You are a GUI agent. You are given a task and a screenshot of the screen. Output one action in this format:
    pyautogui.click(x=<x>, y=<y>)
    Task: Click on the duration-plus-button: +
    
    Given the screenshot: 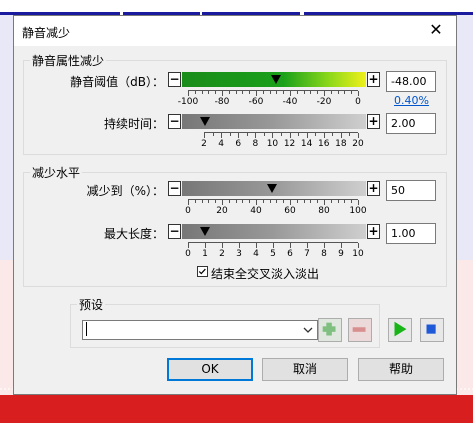 What is the action you would take?
    pyautogui.click(x=373, y=121)
    